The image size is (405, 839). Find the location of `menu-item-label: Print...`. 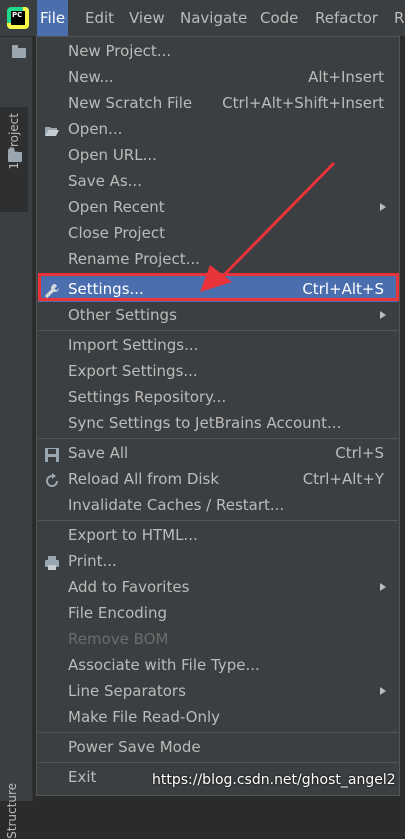

menu-item-label: Print... is located at coordinates (92, 561).